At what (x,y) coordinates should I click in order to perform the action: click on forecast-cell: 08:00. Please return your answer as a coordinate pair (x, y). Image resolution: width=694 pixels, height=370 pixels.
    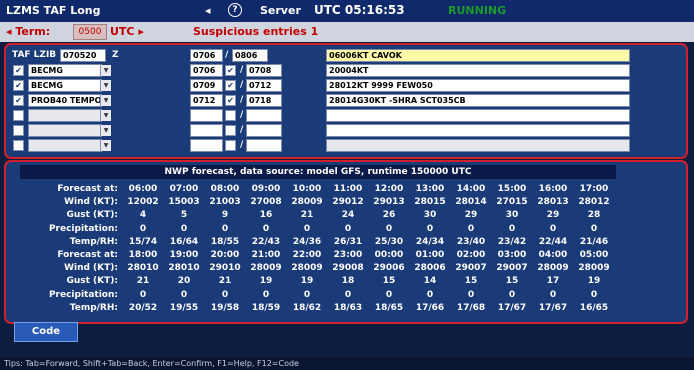
    Looking at the image, I should click on (225, 189).